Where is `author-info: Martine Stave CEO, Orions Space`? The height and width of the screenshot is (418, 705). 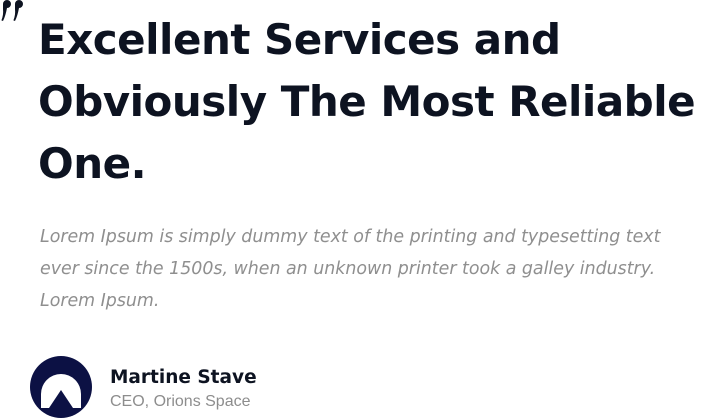
author-info: Martine Stave CEO, Orions Space is located at coordinates (183, 384).